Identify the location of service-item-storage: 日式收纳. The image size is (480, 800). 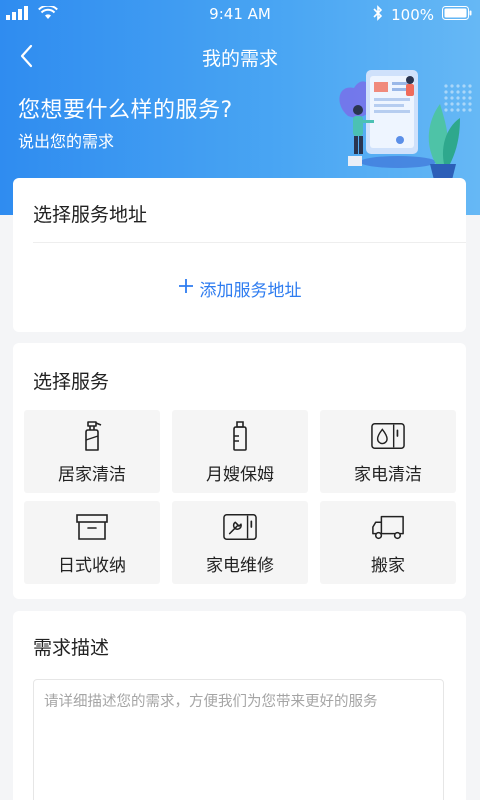
(92, 542).